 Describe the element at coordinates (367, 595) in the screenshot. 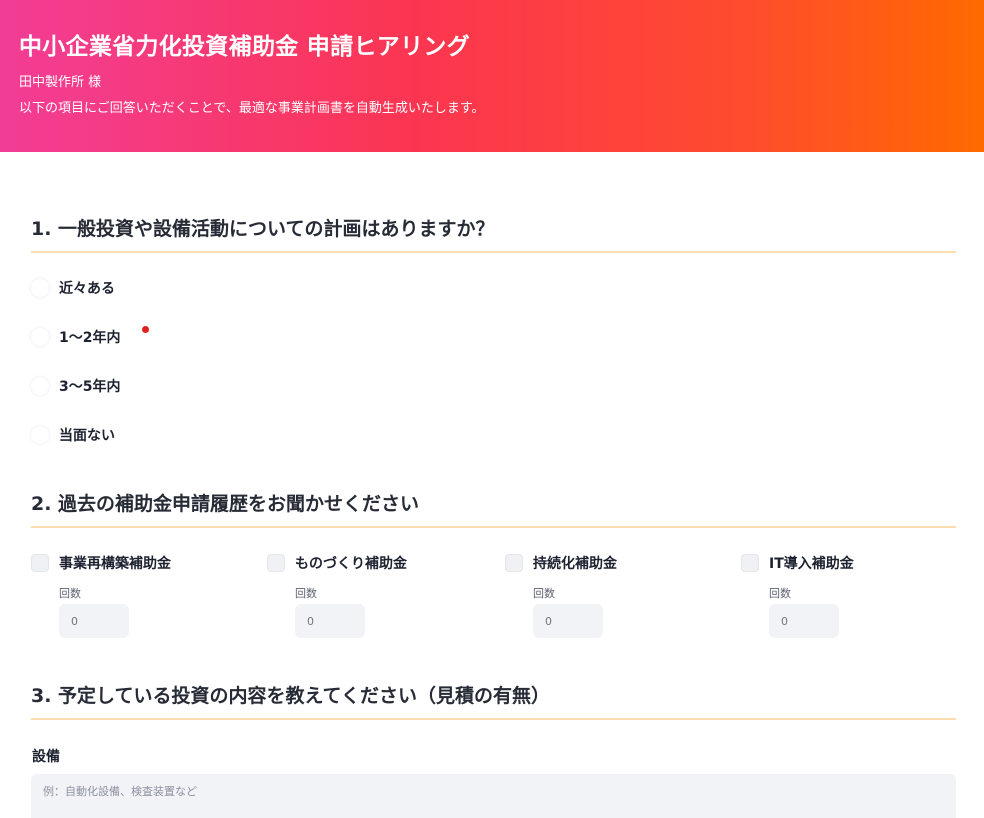

I see `subsidy-item-monozukuri: ものづくり補助金 回数` at that location.